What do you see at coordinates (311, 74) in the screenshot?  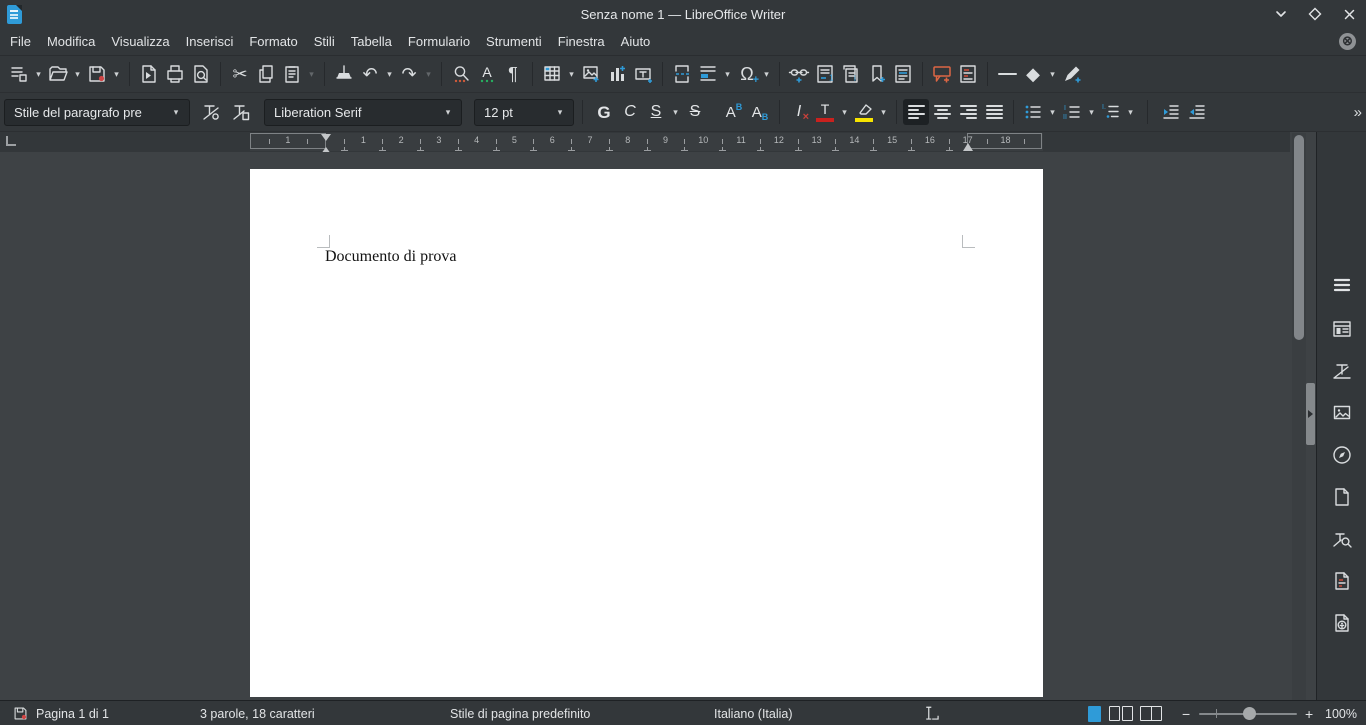 I see `paste-dropdown: ▾` at bounding box center [311, 74].